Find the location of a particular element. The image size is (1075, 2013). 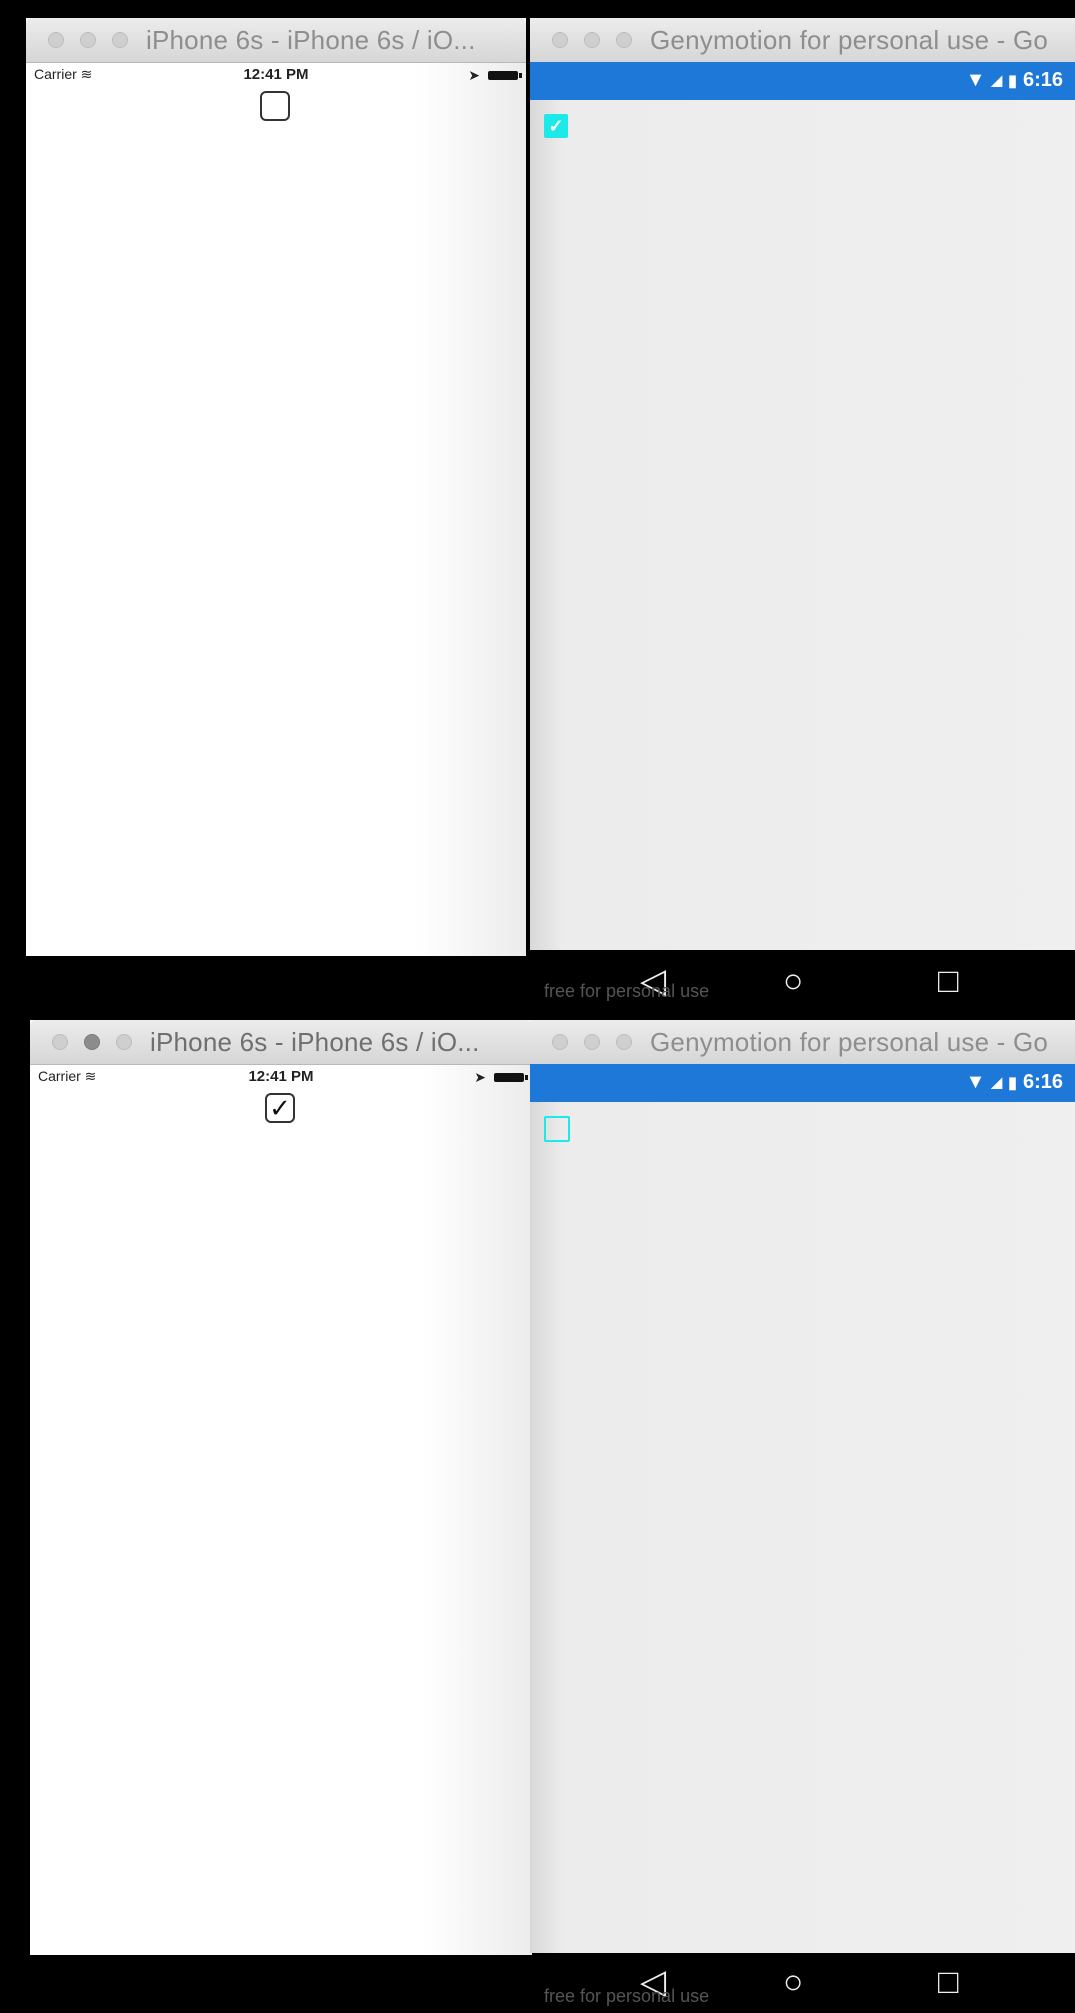

android-navbar-bottom: ◁ ○ □ free for personal use is located at coordinates (802, 1985).